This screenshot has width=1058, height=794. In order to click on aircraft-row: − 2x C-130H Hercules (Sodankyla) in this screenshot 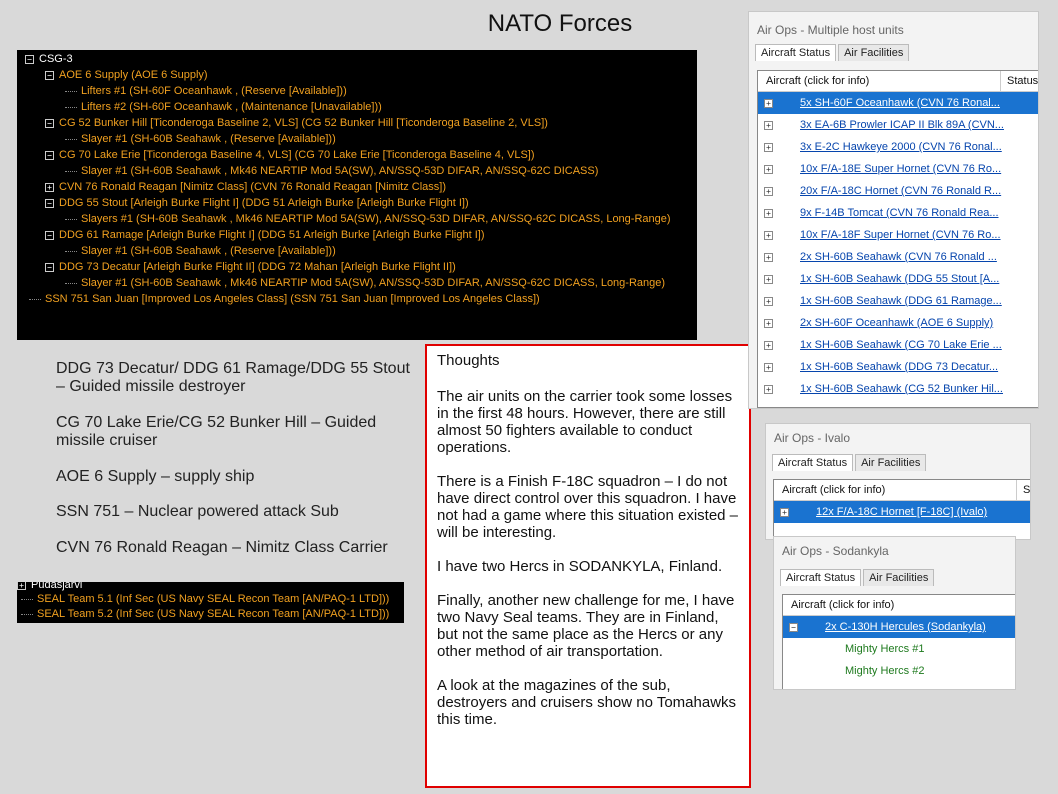, I will do `click(899, 627)`.